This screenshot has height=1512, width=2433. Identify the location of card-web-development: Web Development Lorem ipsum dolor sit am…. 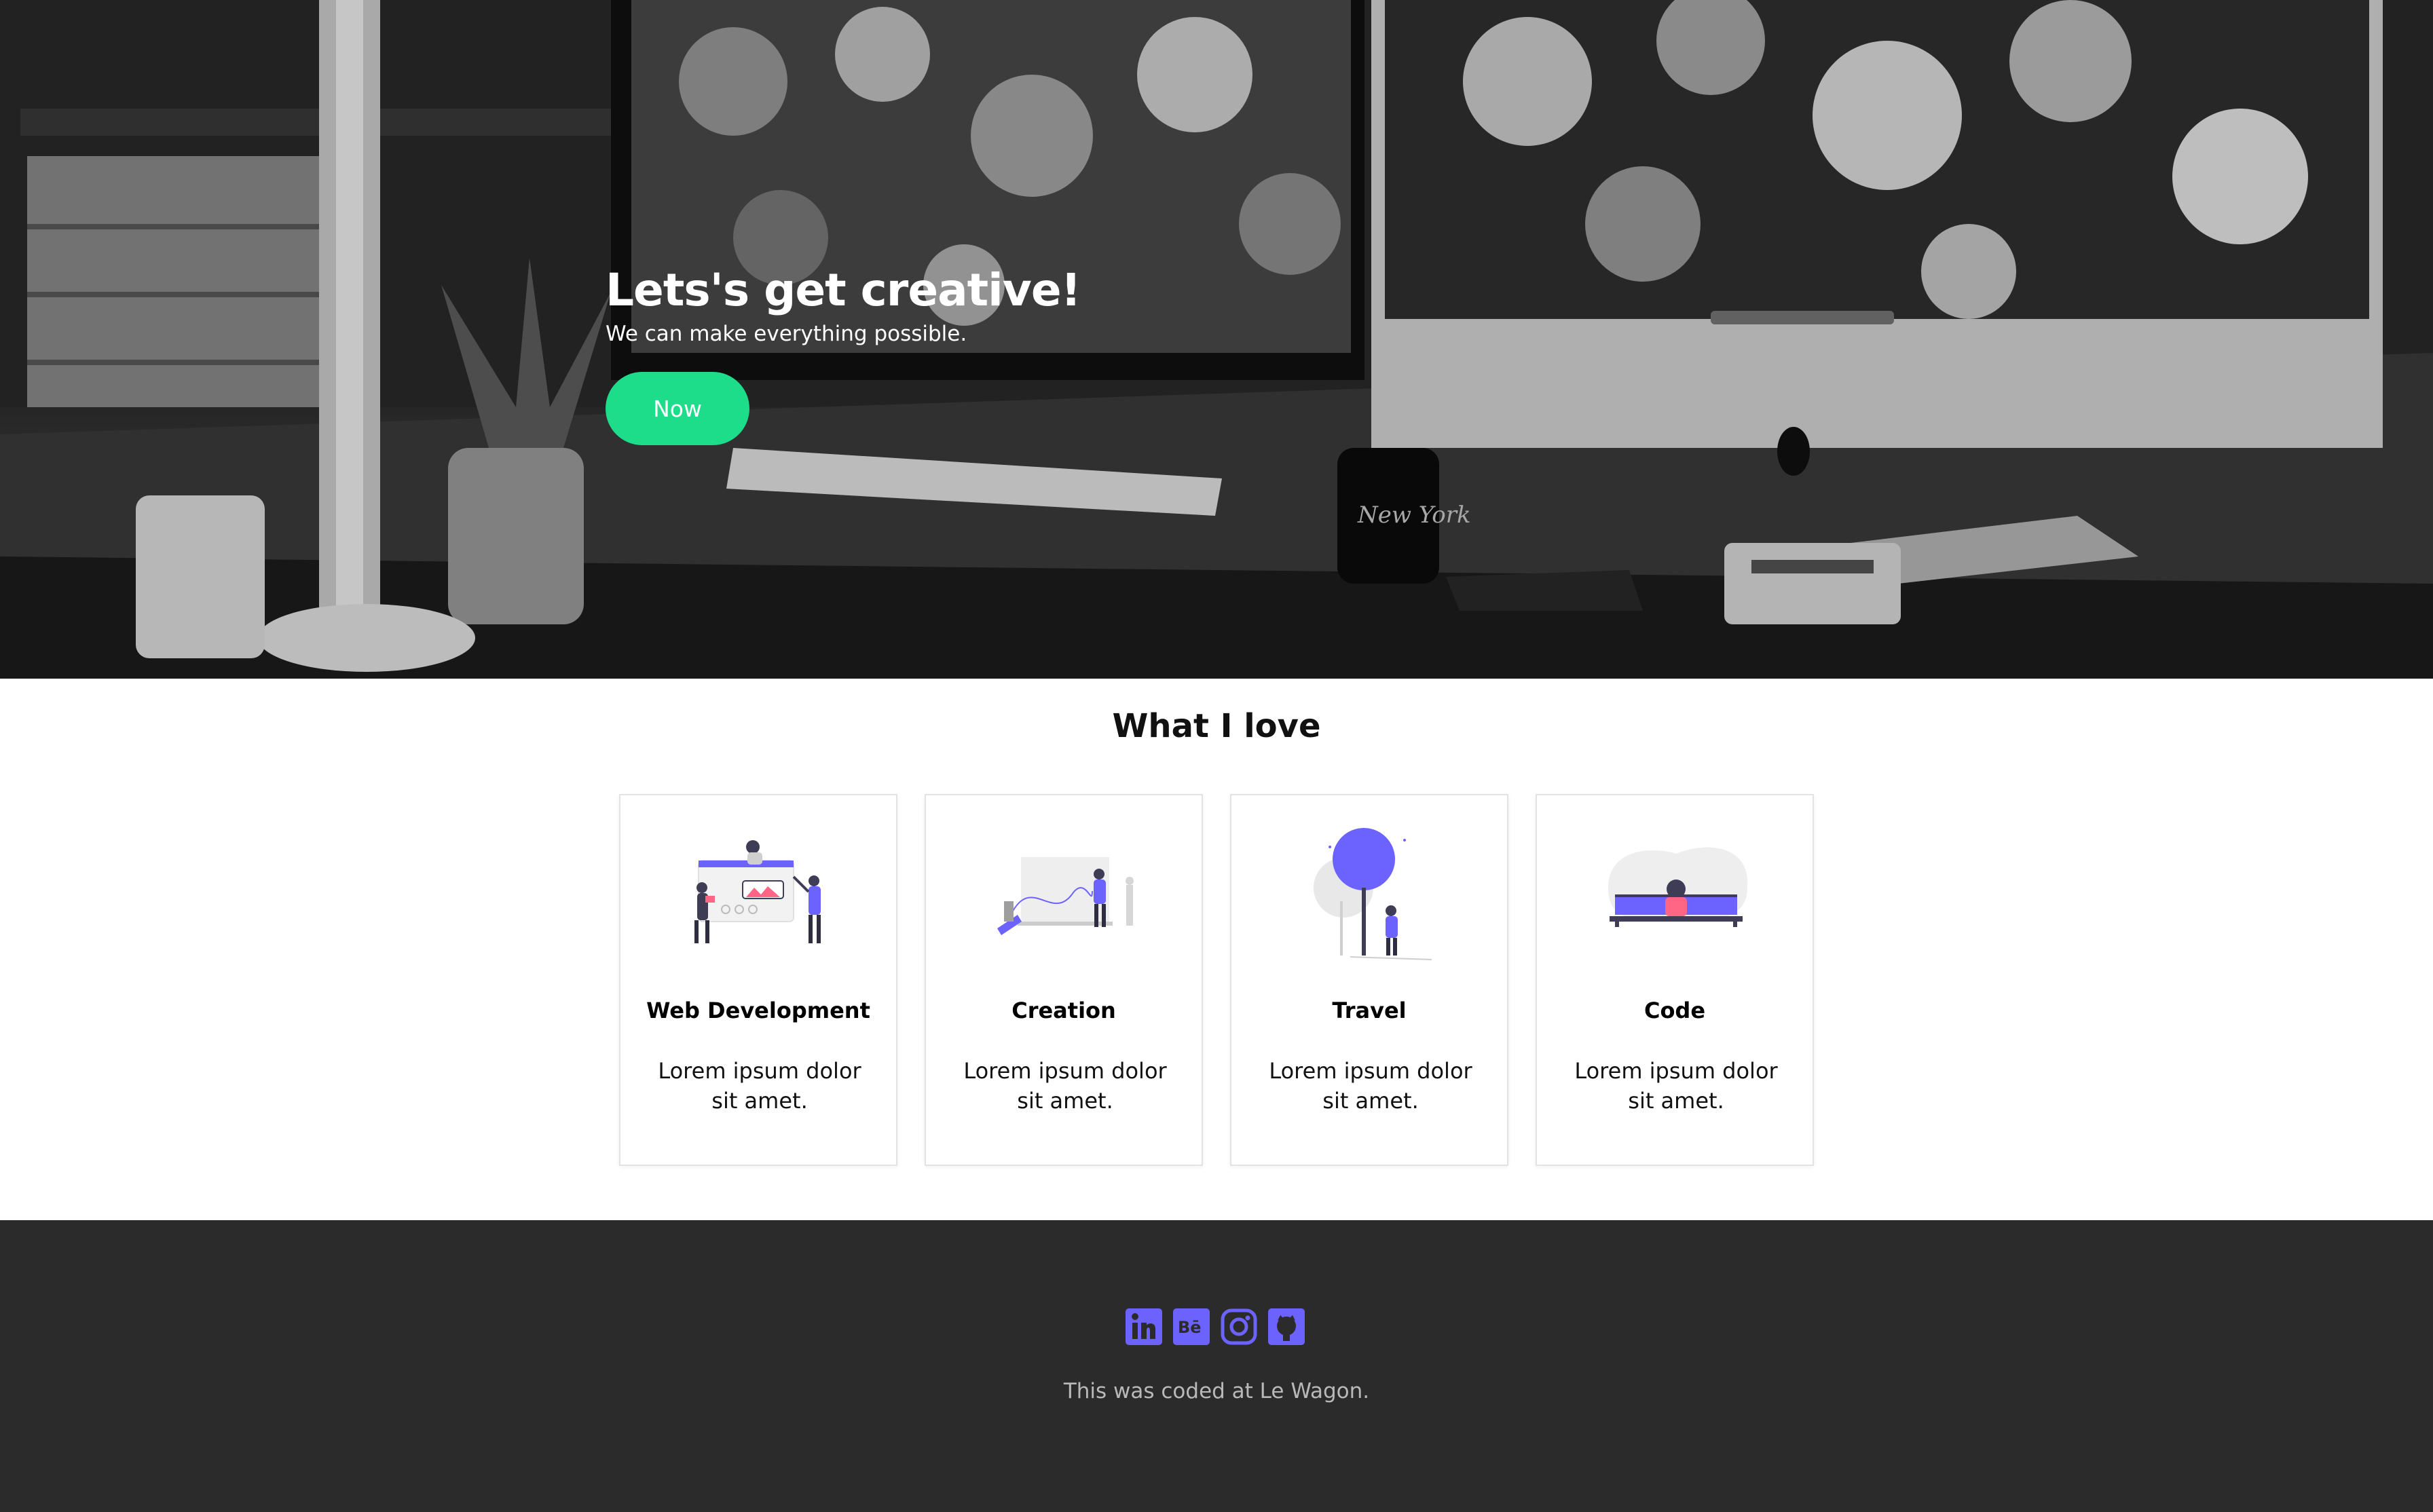
(758, 980).